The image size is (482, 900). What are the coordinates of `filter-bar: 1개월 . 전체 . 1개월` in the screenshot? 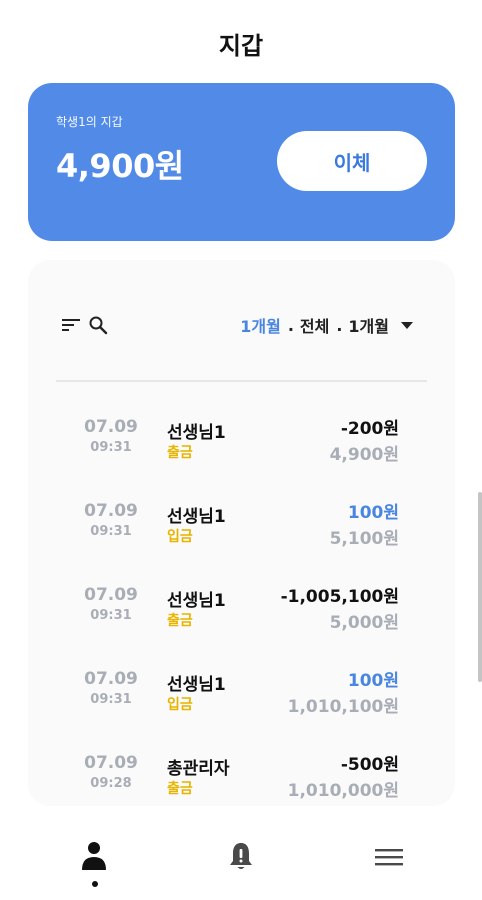 It's located at (241, 320).